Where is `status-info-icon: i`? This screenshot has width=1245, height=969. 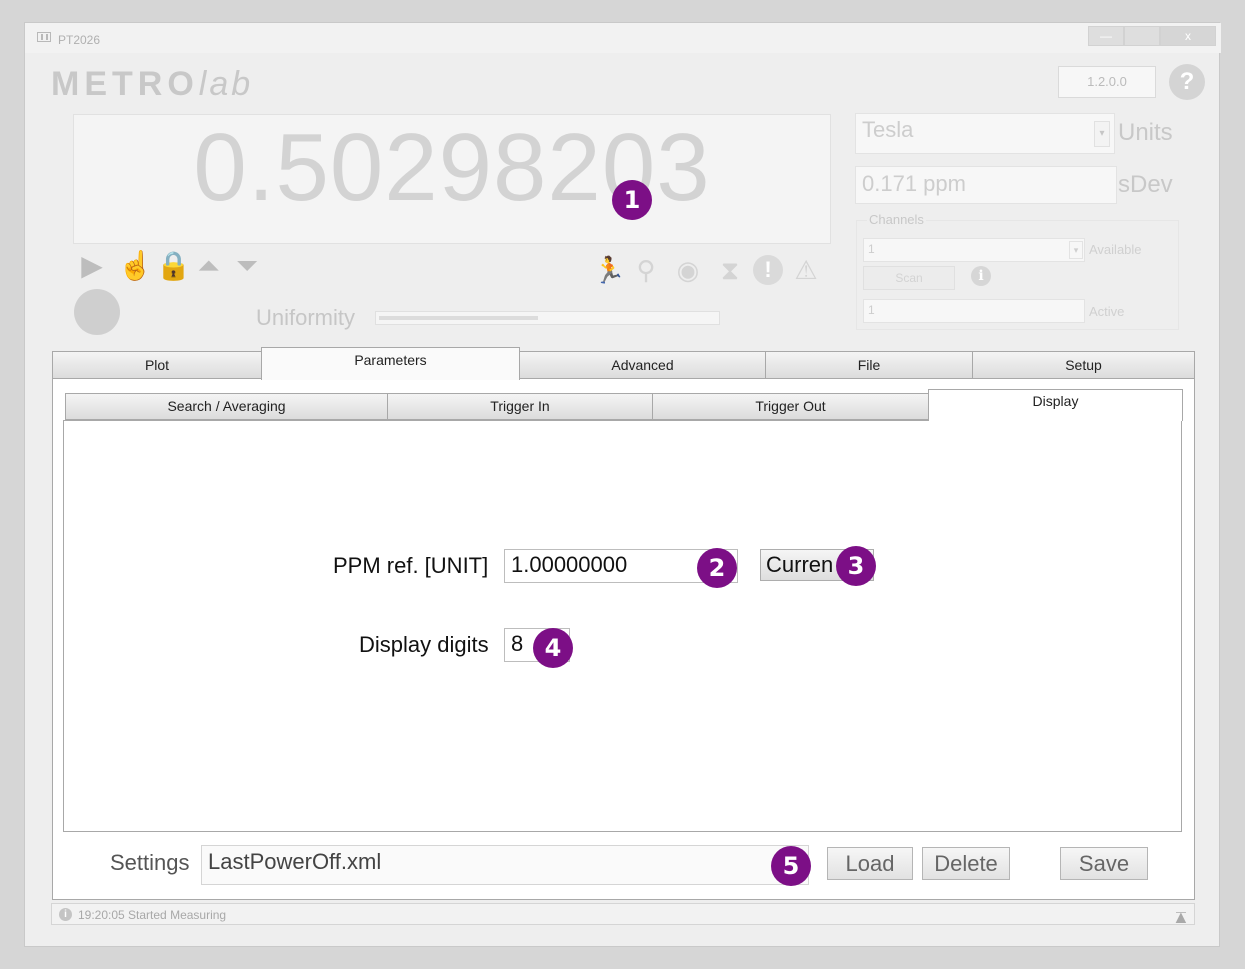
status-info-icon: i is located at coordinates (65, 914).